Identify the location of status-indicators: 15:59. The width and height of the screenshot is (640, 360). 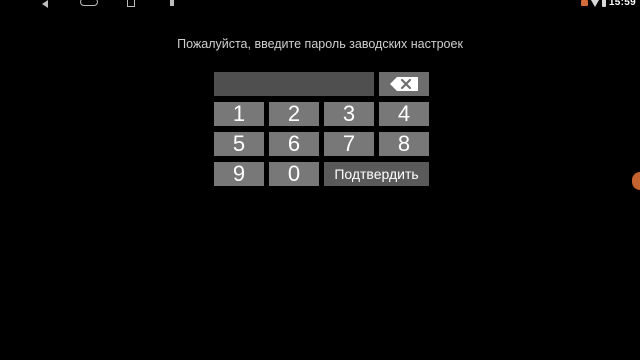
(608, 4).